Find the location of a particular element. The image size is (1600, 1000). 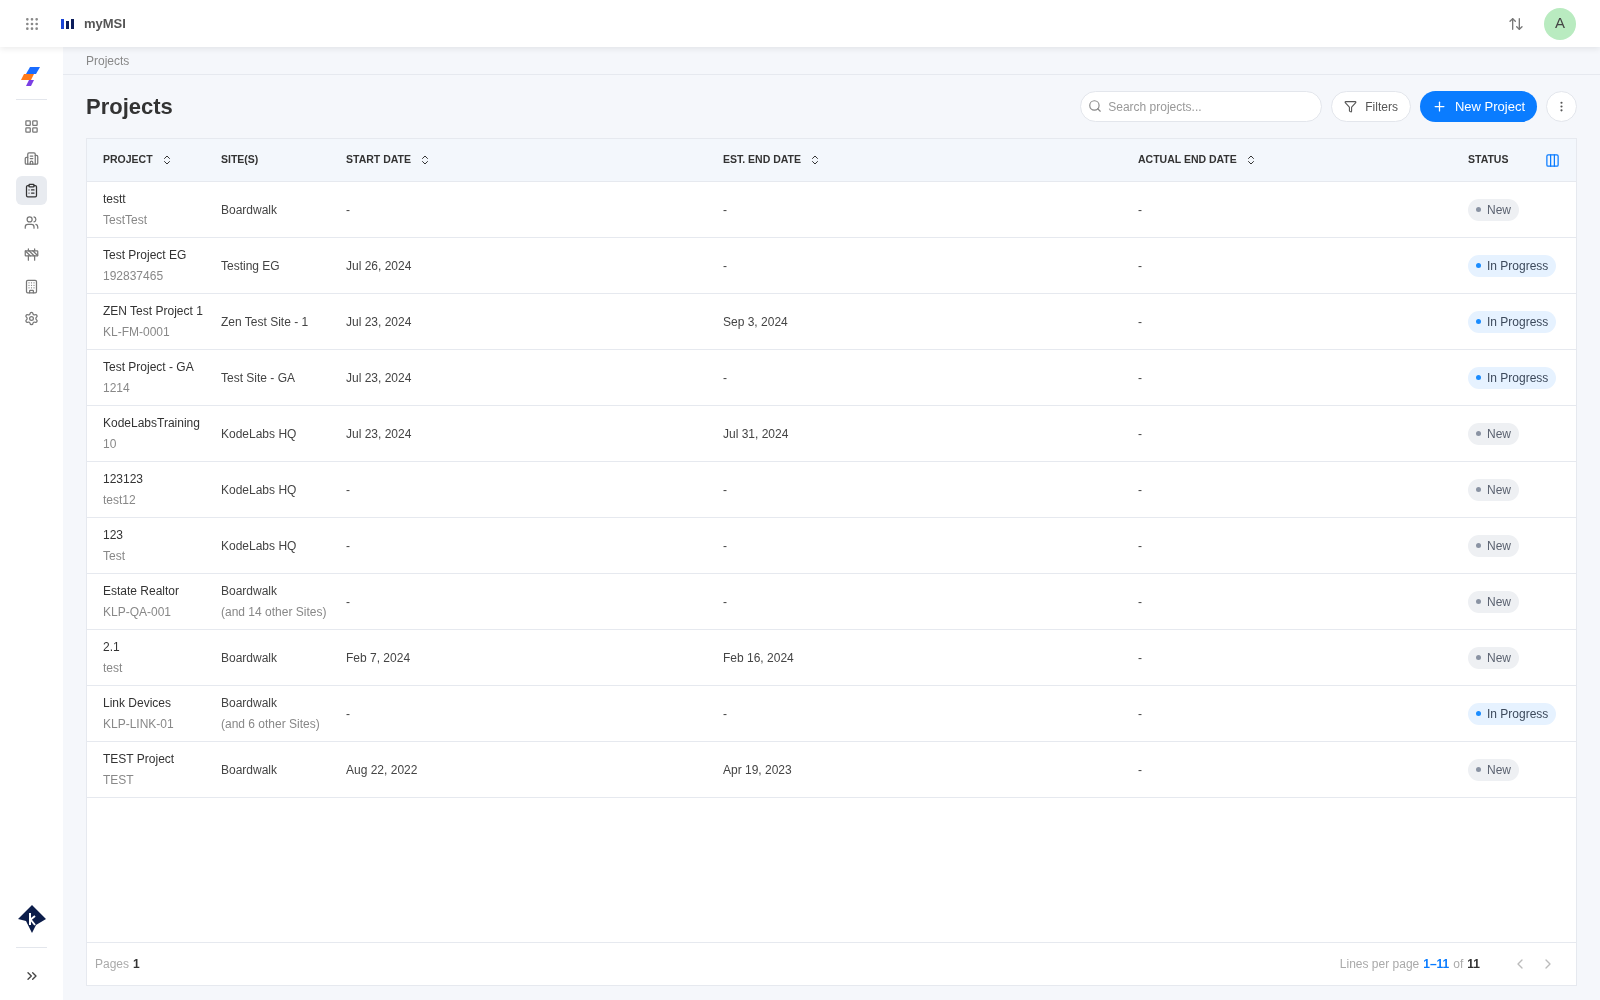

project-name: TEST Project is located at coordinates (162, 759).